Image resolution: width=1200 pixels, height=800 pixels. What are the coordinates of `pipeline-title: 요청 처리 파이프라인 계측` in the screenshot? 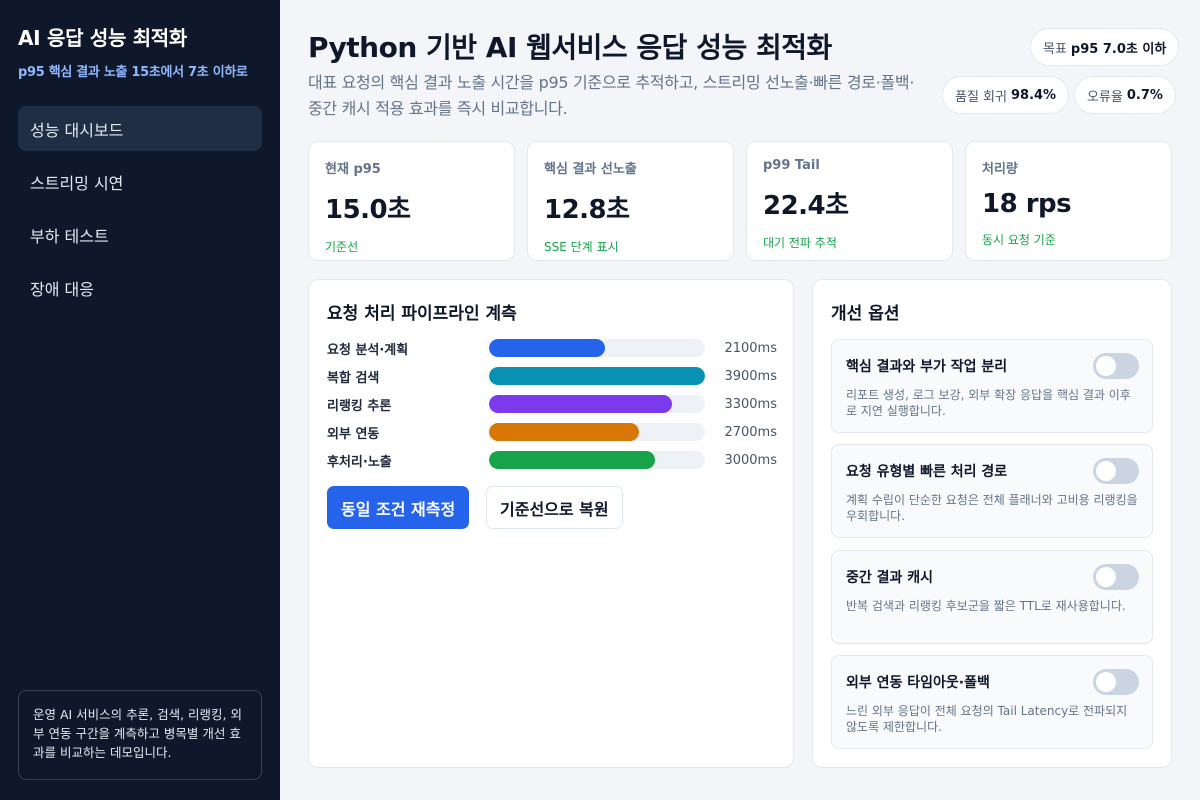 It's located at (422, 314).